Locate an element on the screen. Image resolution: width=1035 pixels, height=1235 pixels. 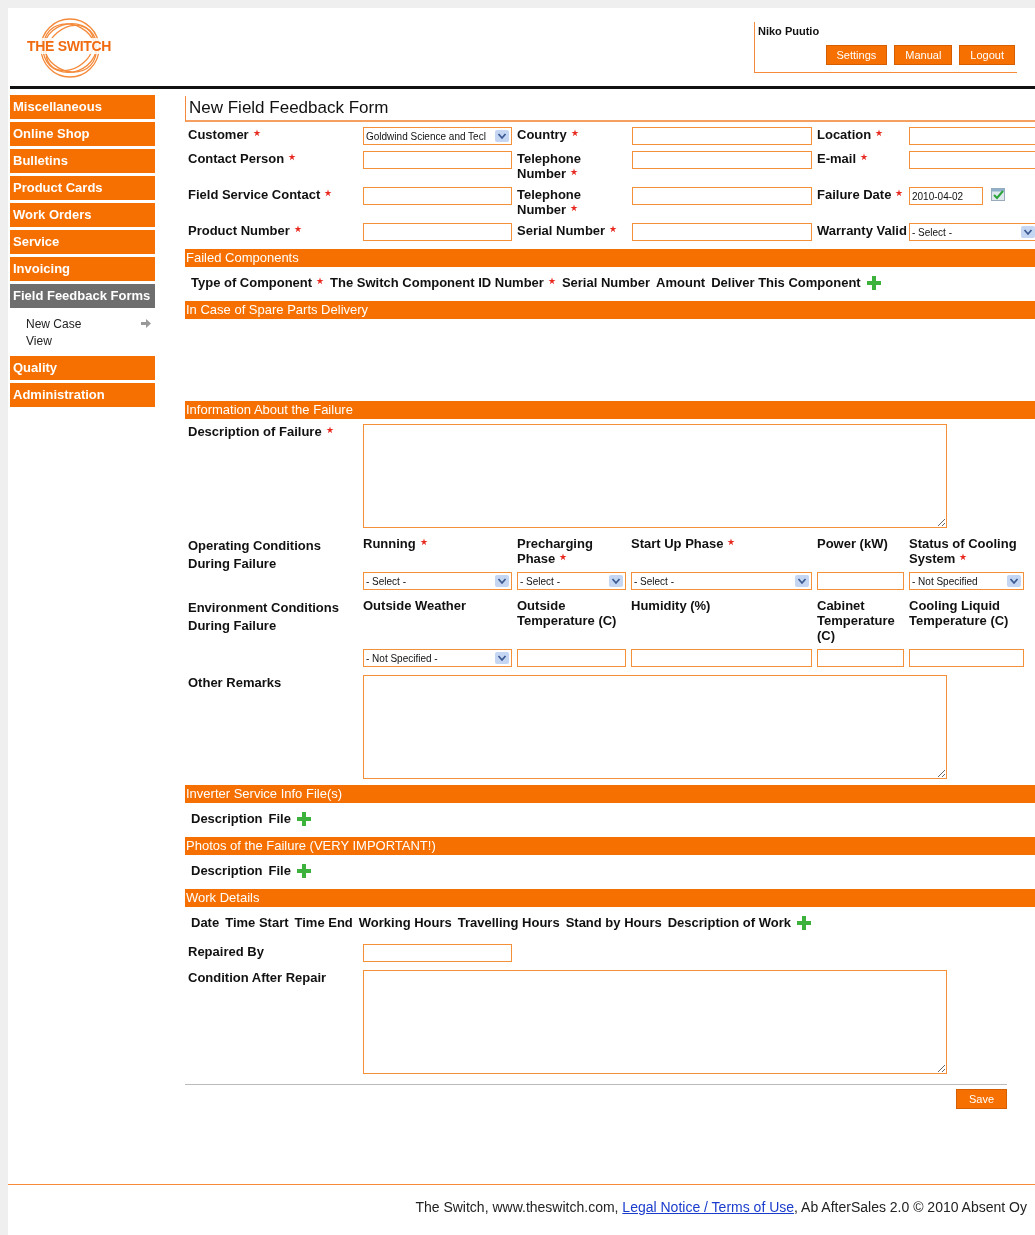
field-label: Status of Cooling System is located at coordinates (963, 551).